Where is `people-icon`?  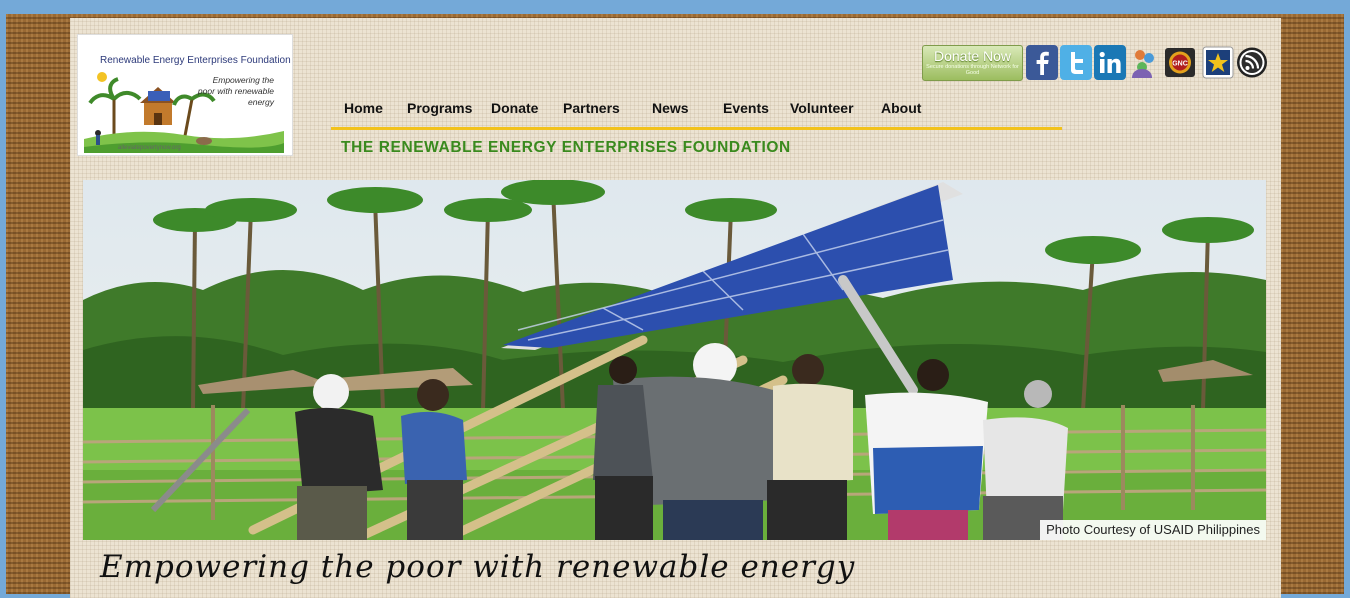 people-icon is located at coordinates (1144, 62).